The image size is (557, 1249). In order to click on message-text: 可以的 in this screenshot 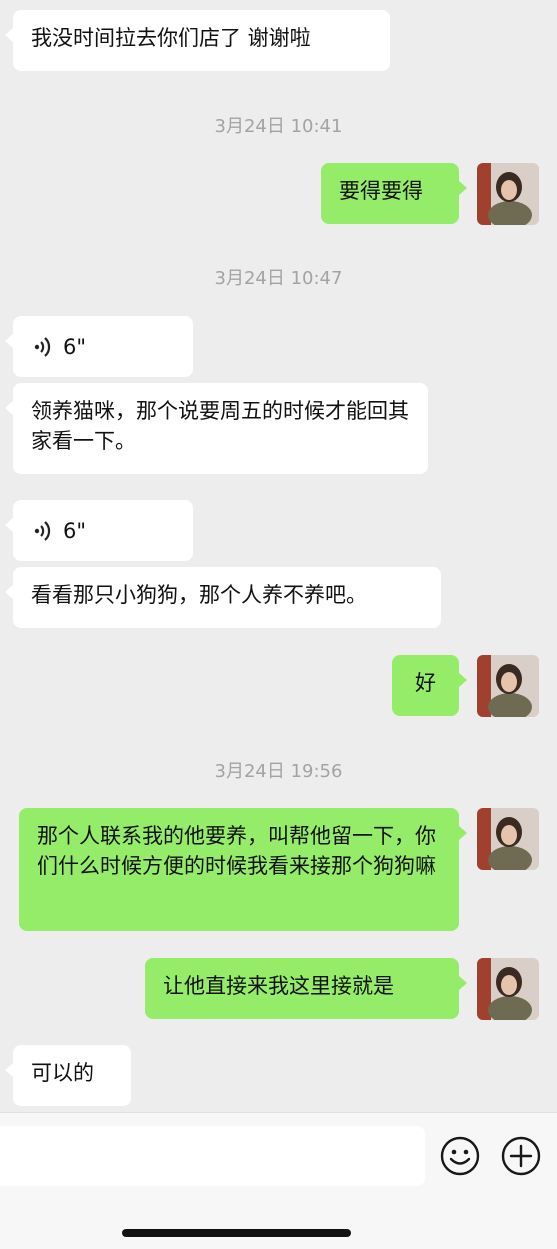, I will do `click(62, 1073)`.